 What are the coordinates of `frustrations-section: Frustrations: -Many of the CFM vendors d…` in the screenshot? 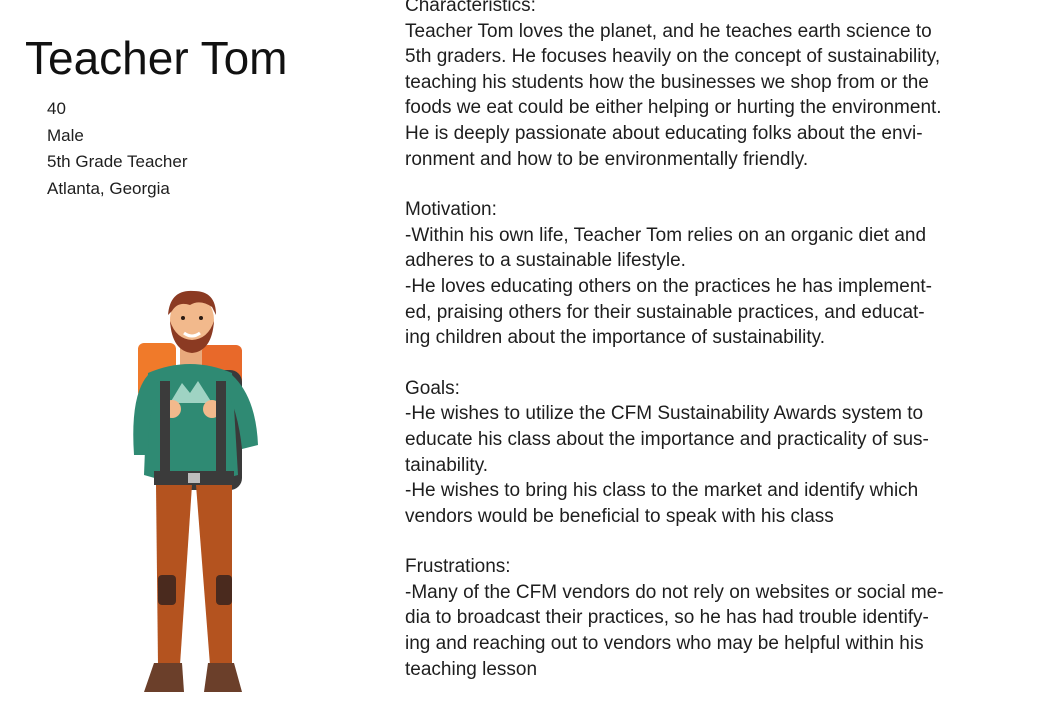 It's located at (717, 618).